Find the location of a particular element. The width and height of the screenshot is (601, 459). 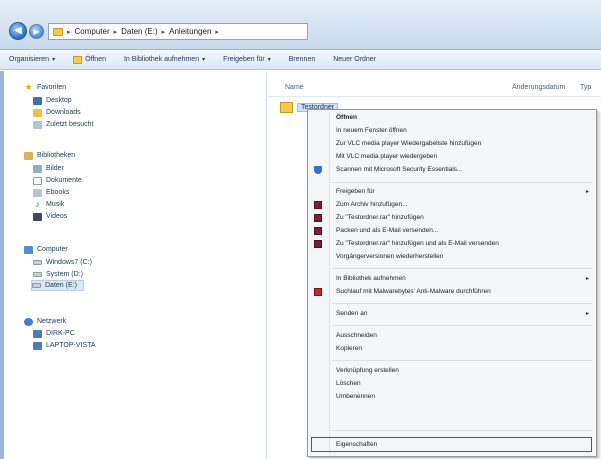

security-essentials-icon is located at coordinates (318, 170).